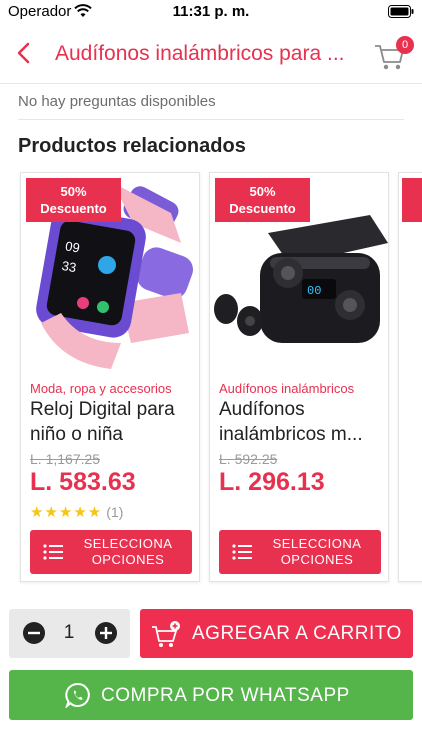 This screenshot has width=422, height=750. What do you see at coordinates (286, 388) in the screenshot?
I see `product-category: Audífonos inalámbricos` at bounding box center [286, 388].